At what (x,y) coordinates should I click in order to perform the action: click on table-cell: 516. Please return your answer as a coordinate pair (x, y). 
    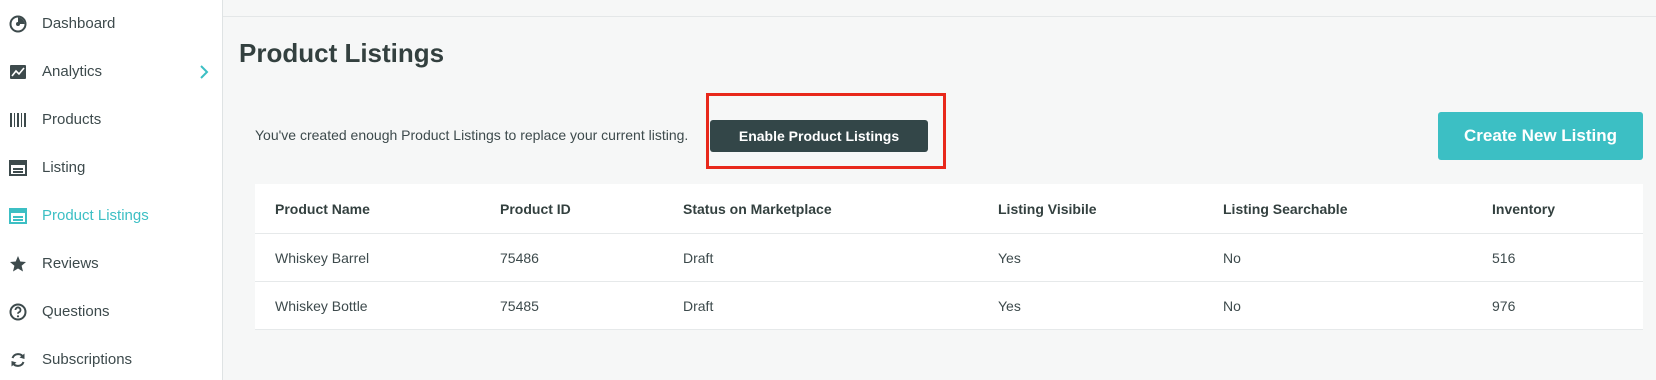
    Looking at the image, I should click on (1504, 257).